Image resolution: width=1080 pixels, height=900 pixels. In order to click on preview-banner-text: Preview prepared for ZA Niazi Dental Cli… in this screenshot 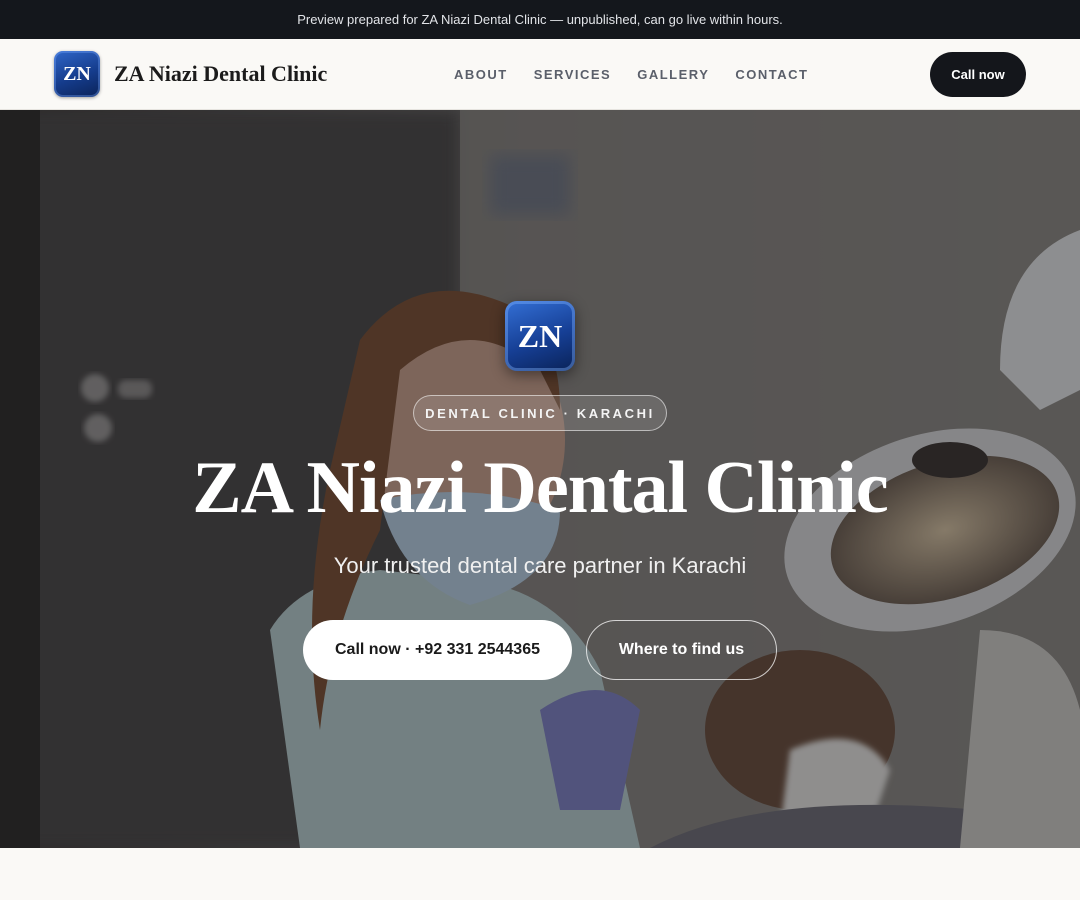, I will do `click(540, 19)`.